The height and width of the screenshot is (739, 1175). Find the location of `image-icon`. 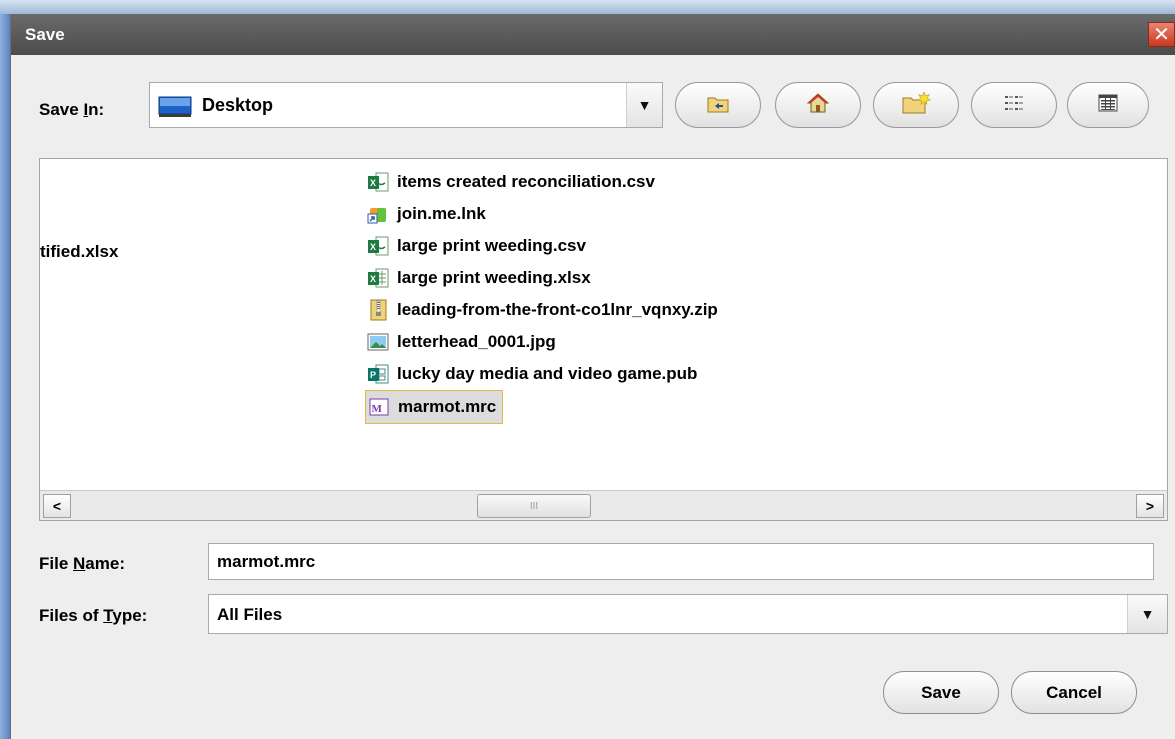

image-icon is located at coordinates (378, 342).